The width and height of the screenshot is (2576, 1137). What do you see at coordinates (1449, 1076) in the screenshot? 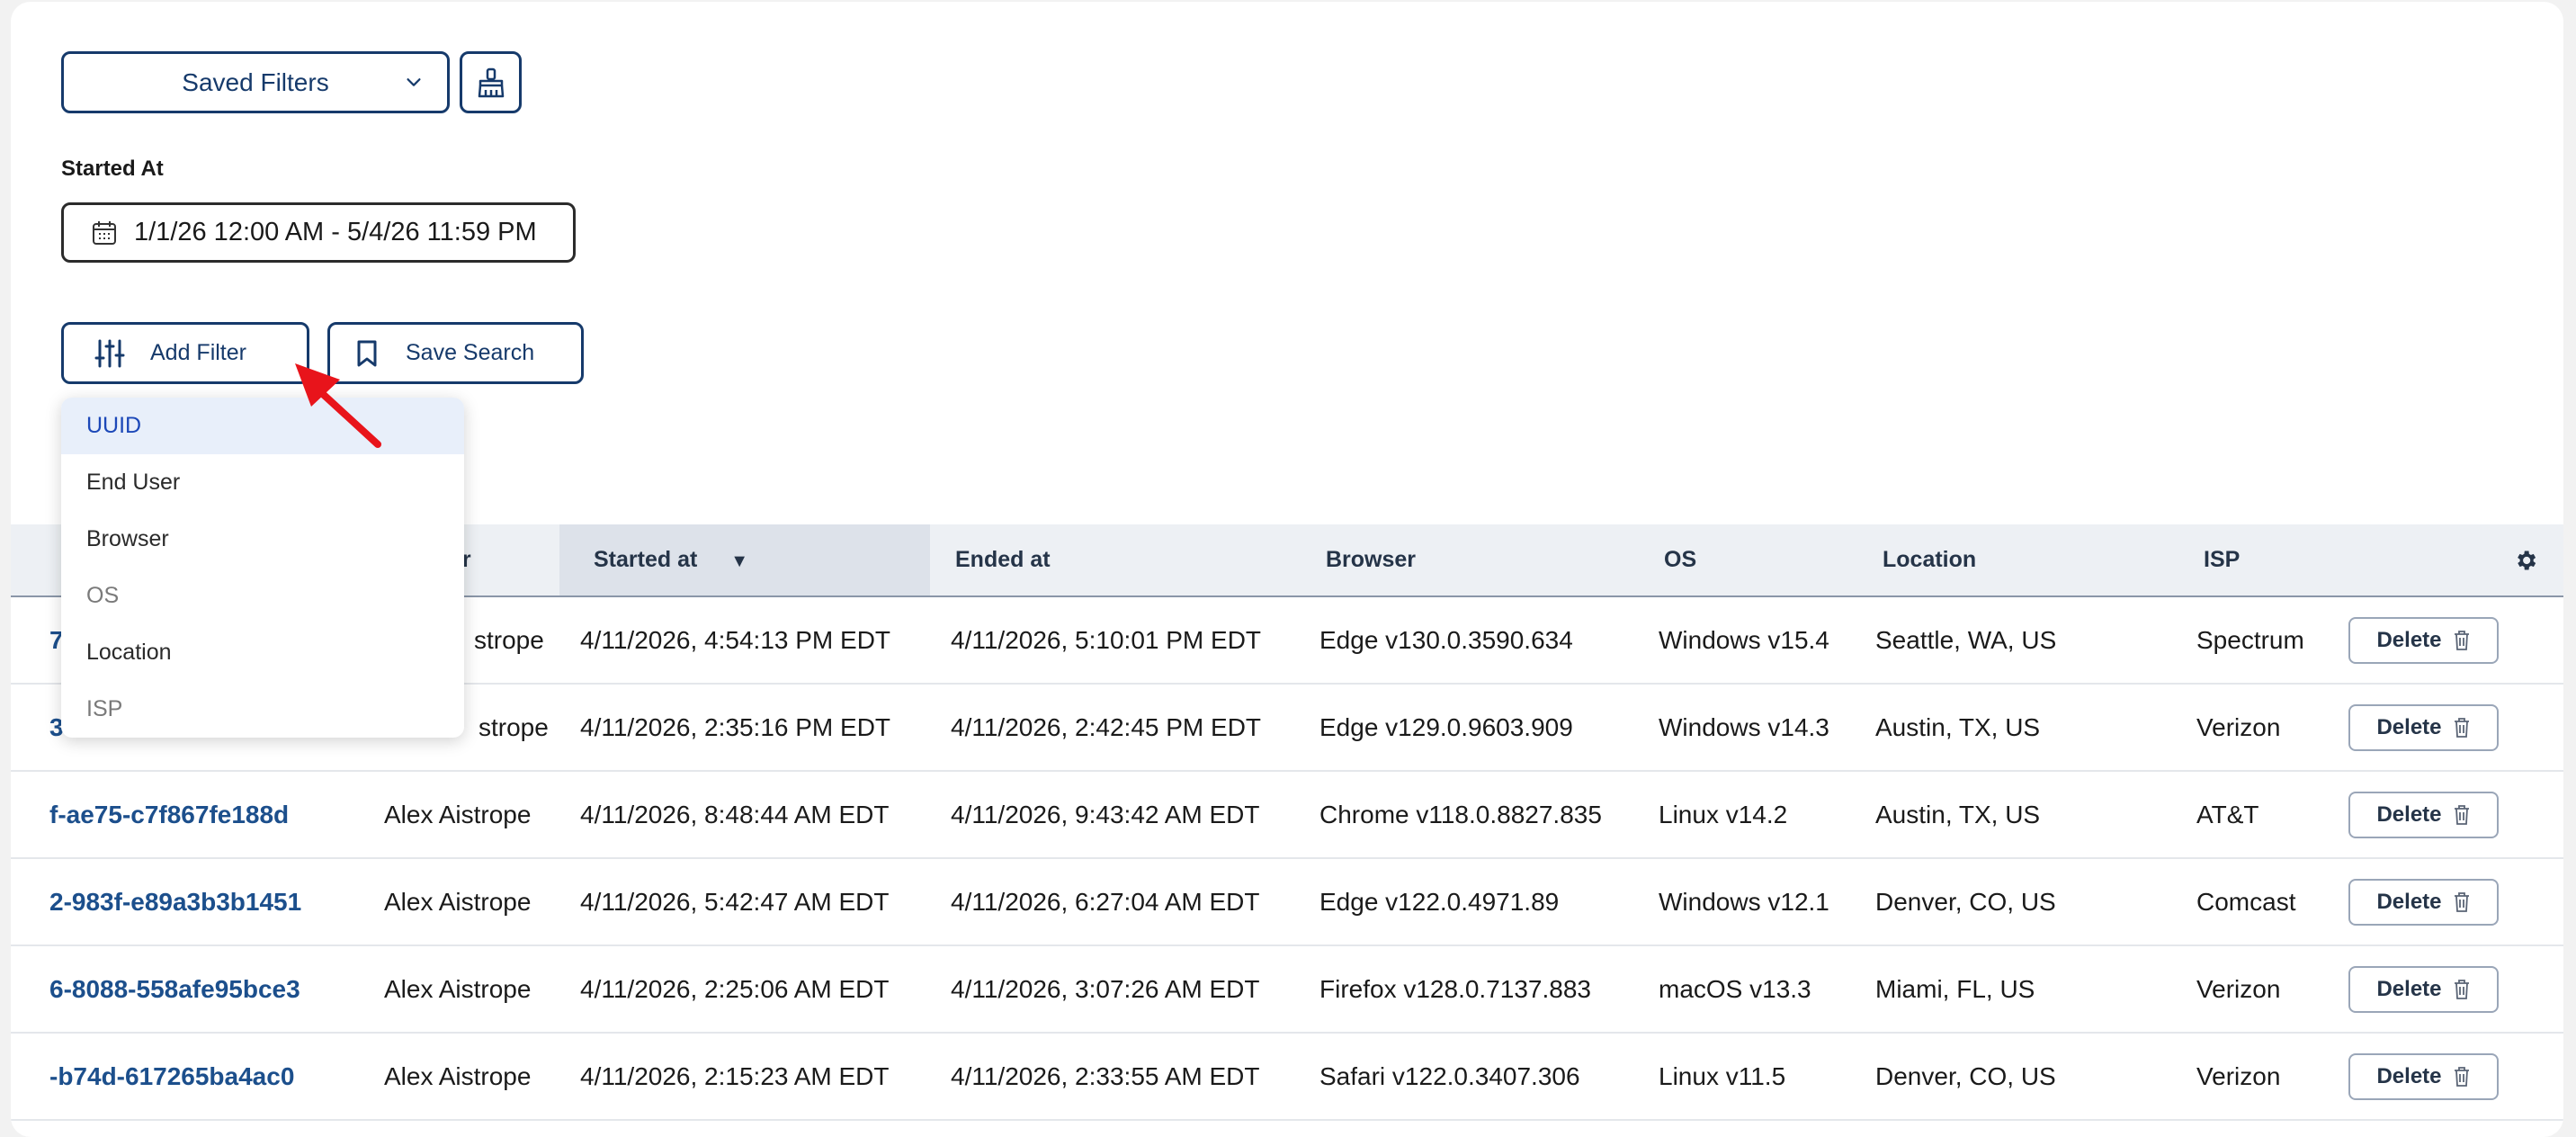
I see `cell-browser: Safari v122.0.3407.306` at bounding box center [1449, 1076].